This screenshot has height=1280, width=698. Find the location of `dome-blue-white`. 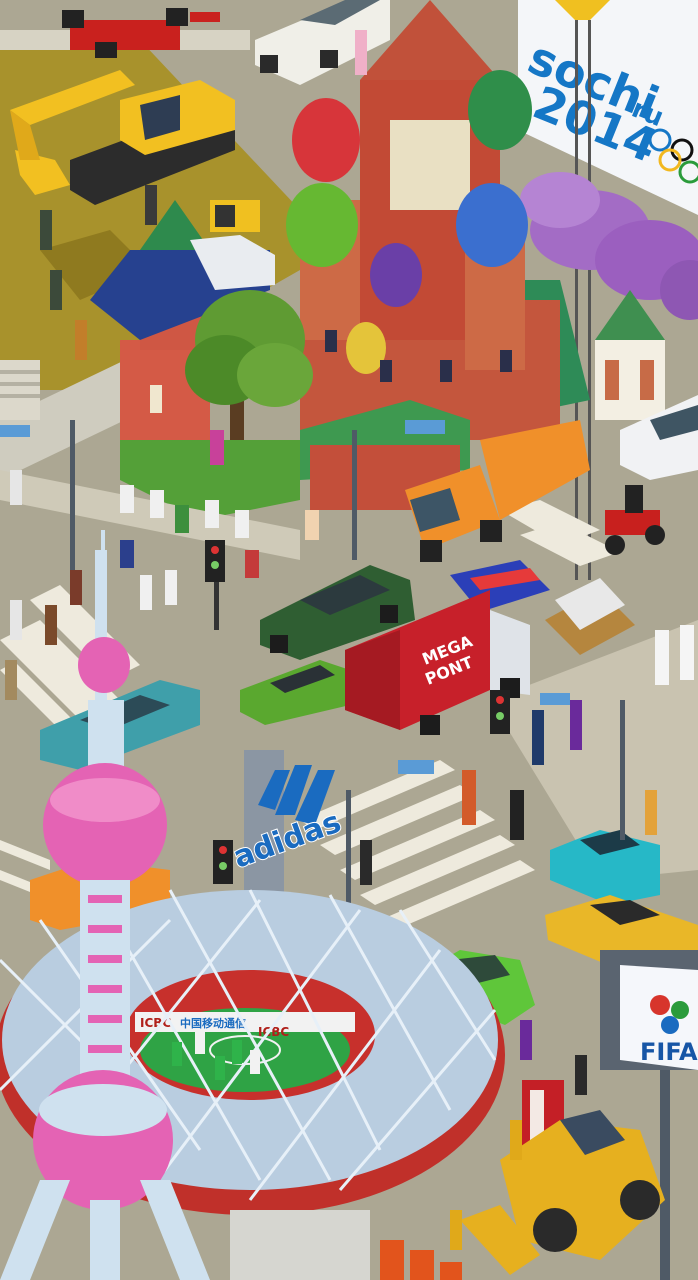

dome-blue-white is located at coordinates (492, 225).